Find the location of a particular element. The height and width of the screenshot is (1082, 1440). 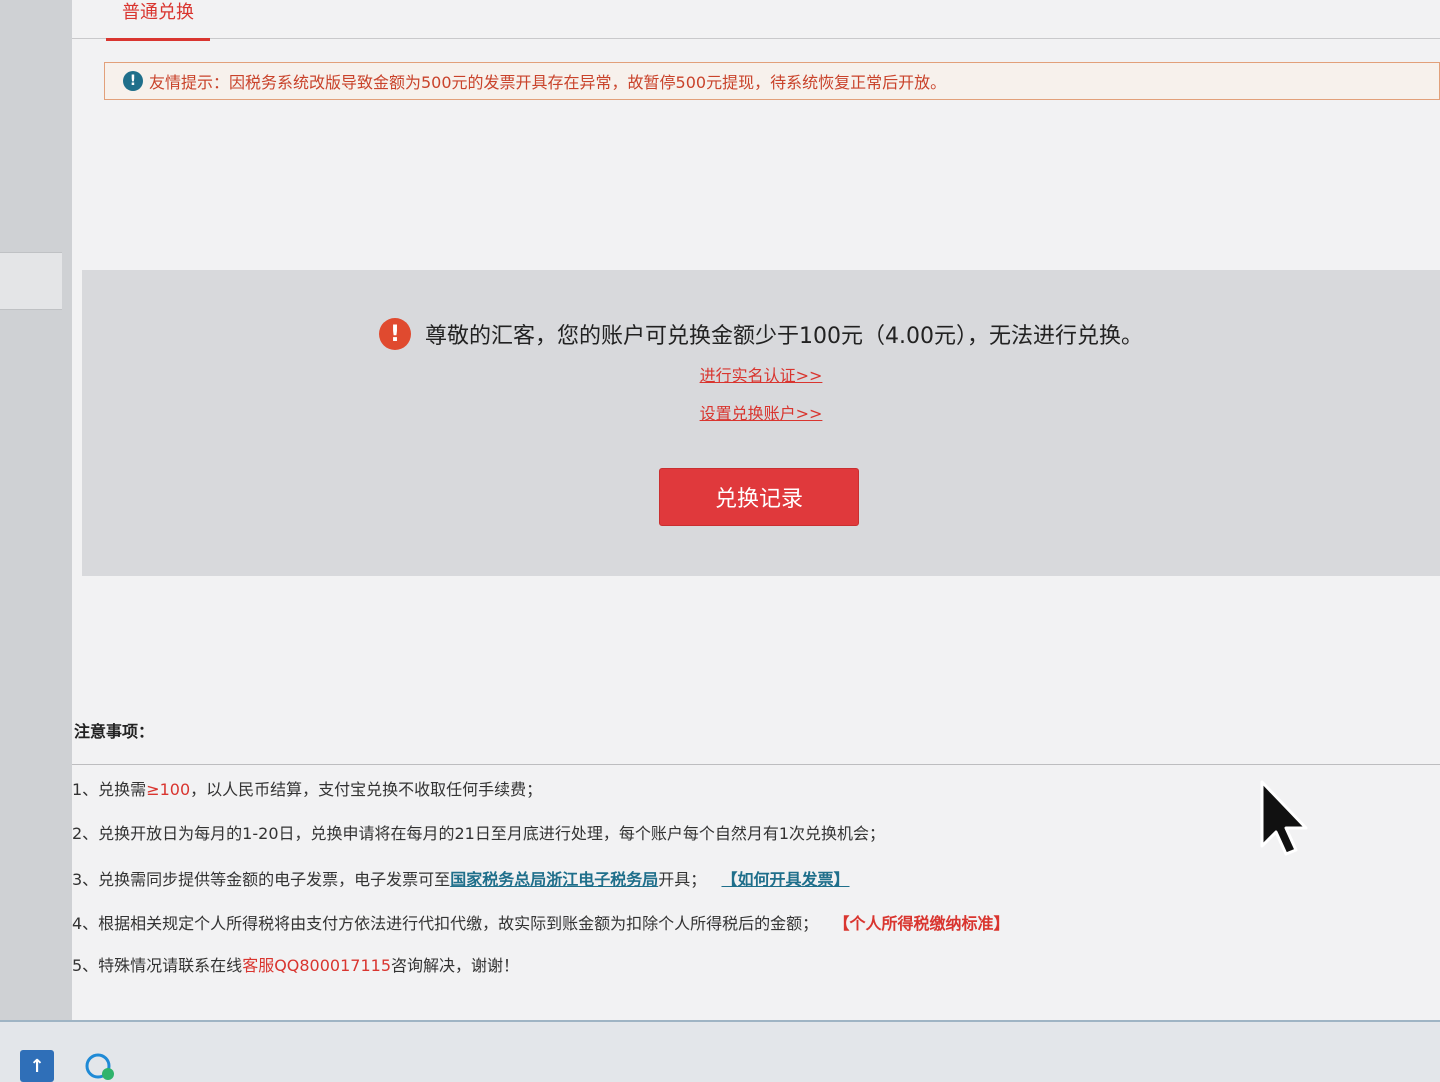

info-icon: ! is located at coordinates (133, 81).